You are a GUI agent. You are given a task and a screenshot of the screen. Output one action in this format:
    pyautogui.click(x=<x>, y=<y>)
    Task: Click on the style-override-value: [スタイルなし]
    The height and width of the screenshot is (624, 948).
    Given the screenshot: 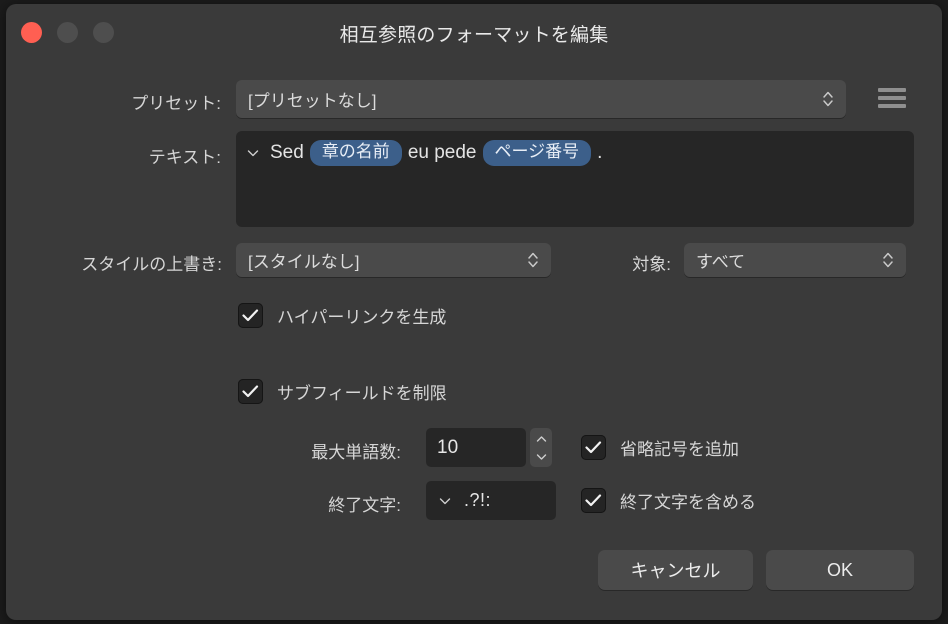 What is the action you would take?
    pyautogui.click(x=304, y=262)
    